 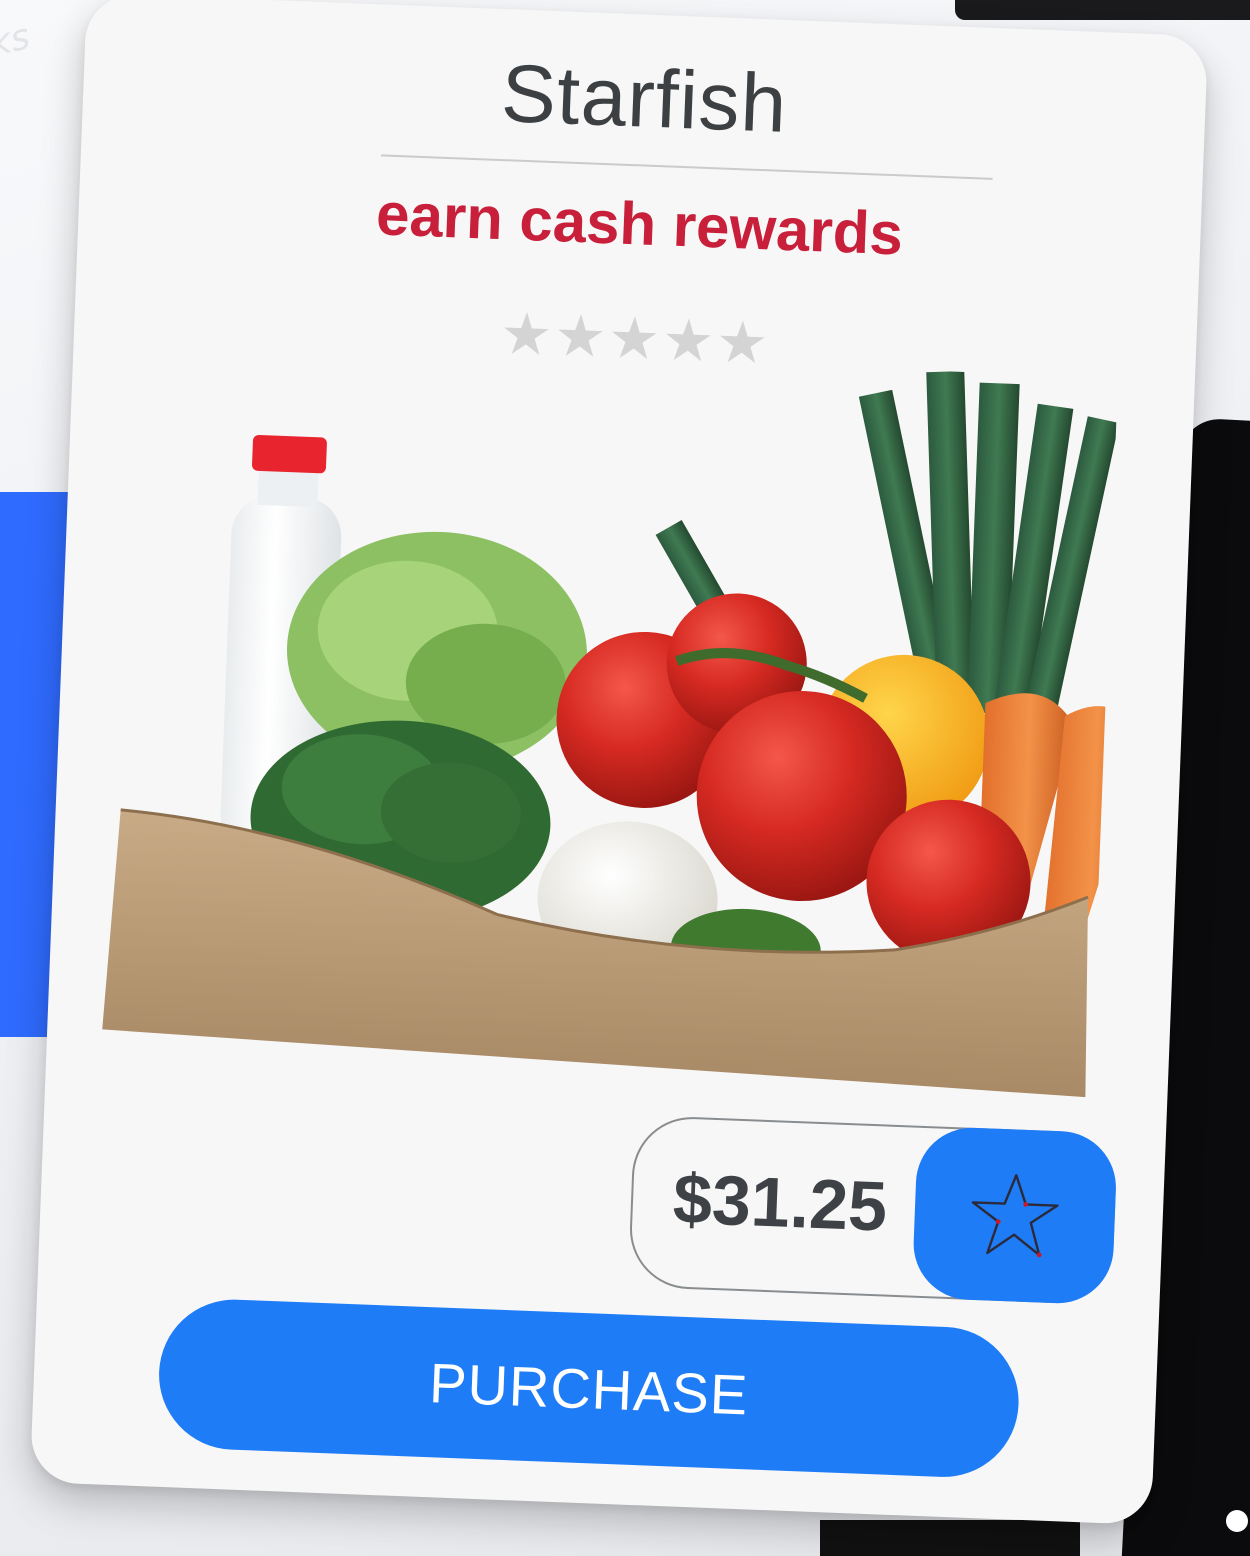 I want to click on background-device-edge, so click(x=1102, y=10).